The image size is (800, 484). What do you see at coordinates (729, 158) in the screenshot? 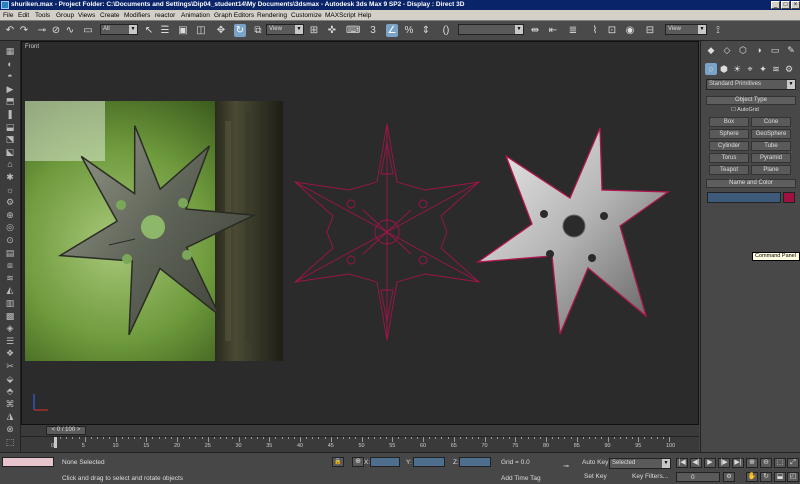
I see `torus-button: Torus` at bounding box center [729, 158].